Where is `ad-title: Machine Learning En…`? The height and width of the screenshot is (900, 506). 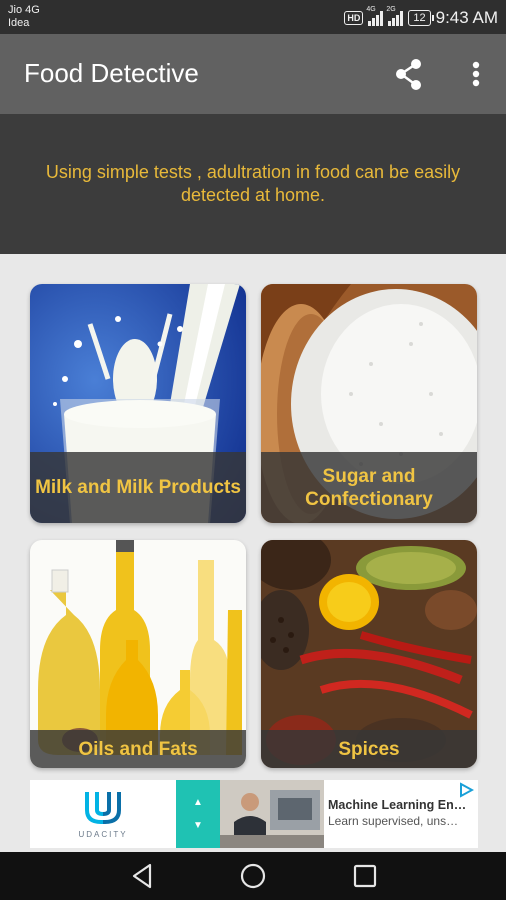
ad-title: Machine Learning En… is located at coordinates (397, 805).